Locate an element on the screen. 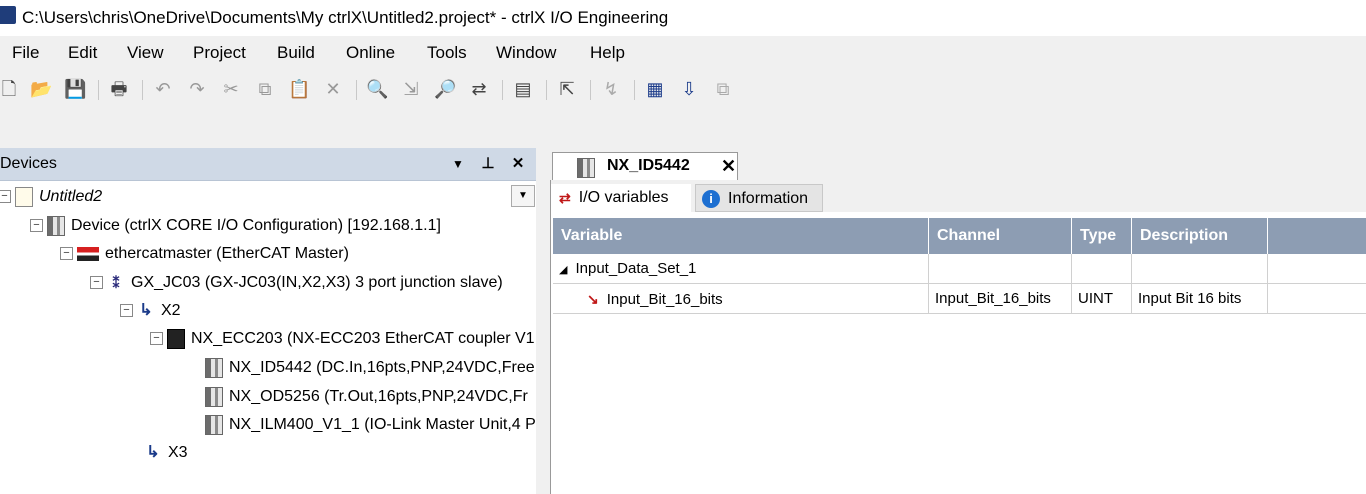  login-icon: ▦ is located at coordinates (655, 89).